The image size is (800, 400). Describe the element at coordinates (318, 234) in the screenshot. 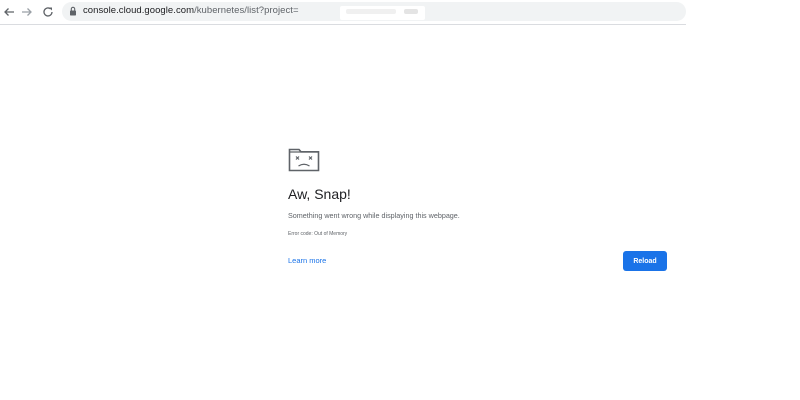

I see `error-code: Error code: Out of Memory` at that location.